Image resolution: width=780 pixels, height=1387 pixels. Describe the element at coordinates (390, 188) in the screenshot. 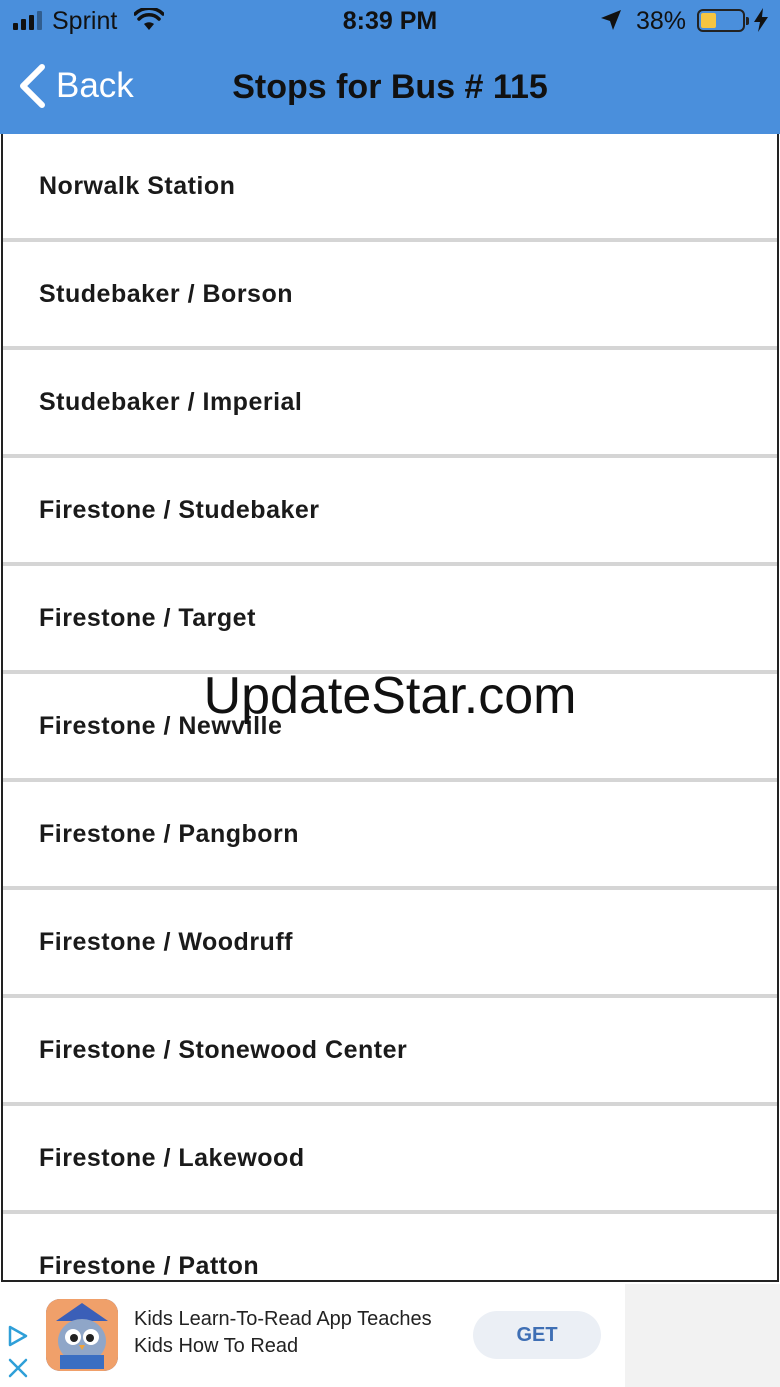

I see `stop-row: Norwalk Station` at that location.